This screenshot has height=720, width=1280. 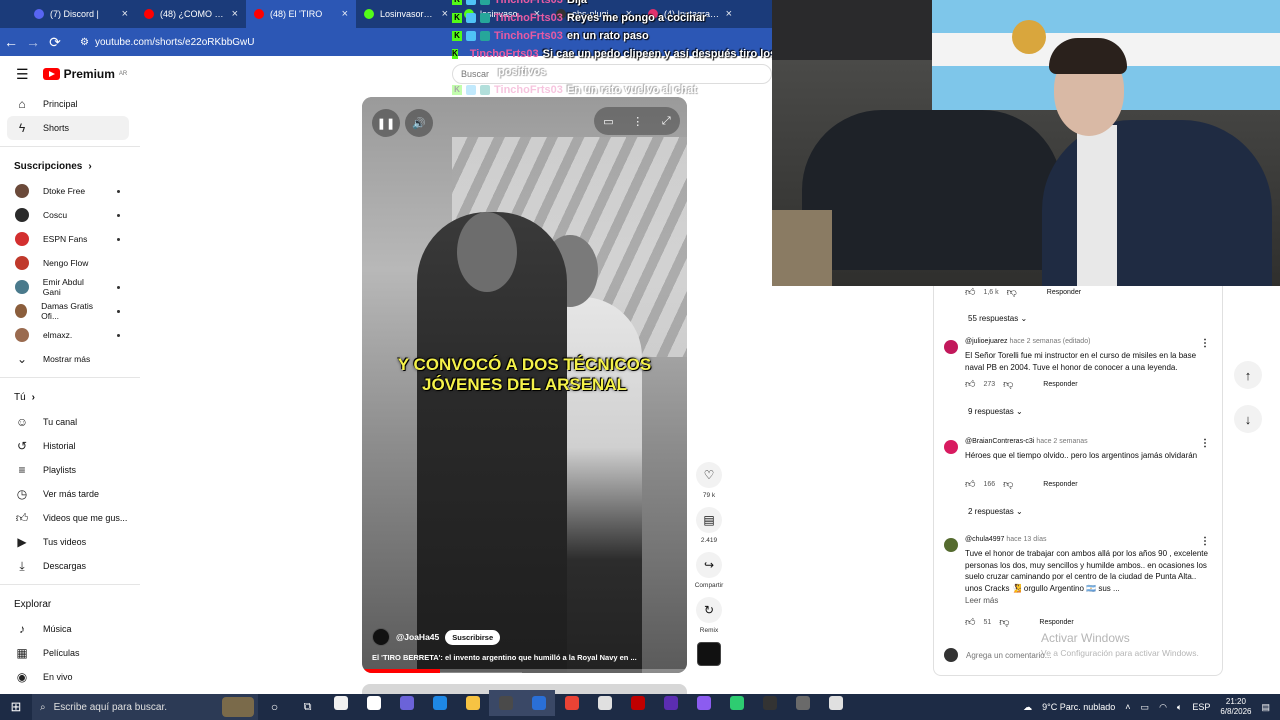 What do you see at coordinates (70, 191) in the screenshot?
I see `subscription-item: Dtoke Free` at bounding box center [70, 191].